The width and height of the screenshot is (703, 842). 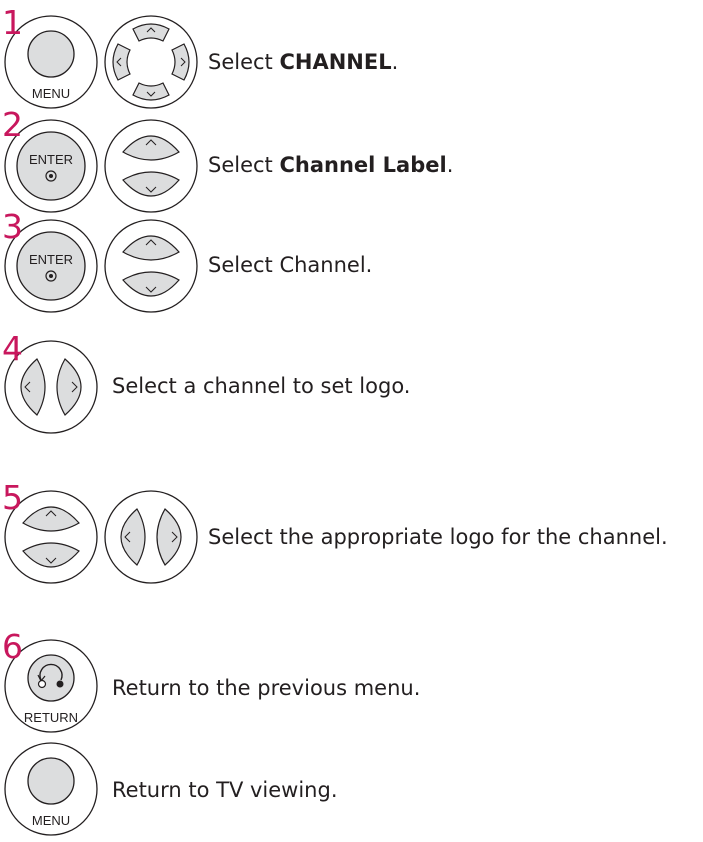 I want to click on step-number-5: 5, so click(x=12, y=497).